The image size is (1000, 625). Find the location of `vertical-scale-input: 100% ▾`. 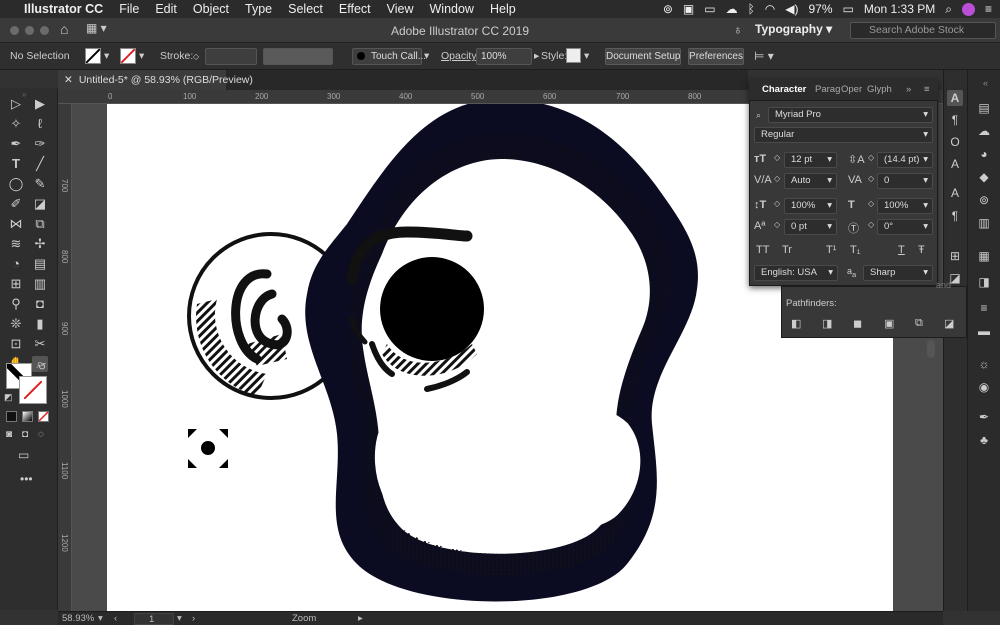

vertical-scale-input: 100% ▾ is located at coordinates (810, 206).